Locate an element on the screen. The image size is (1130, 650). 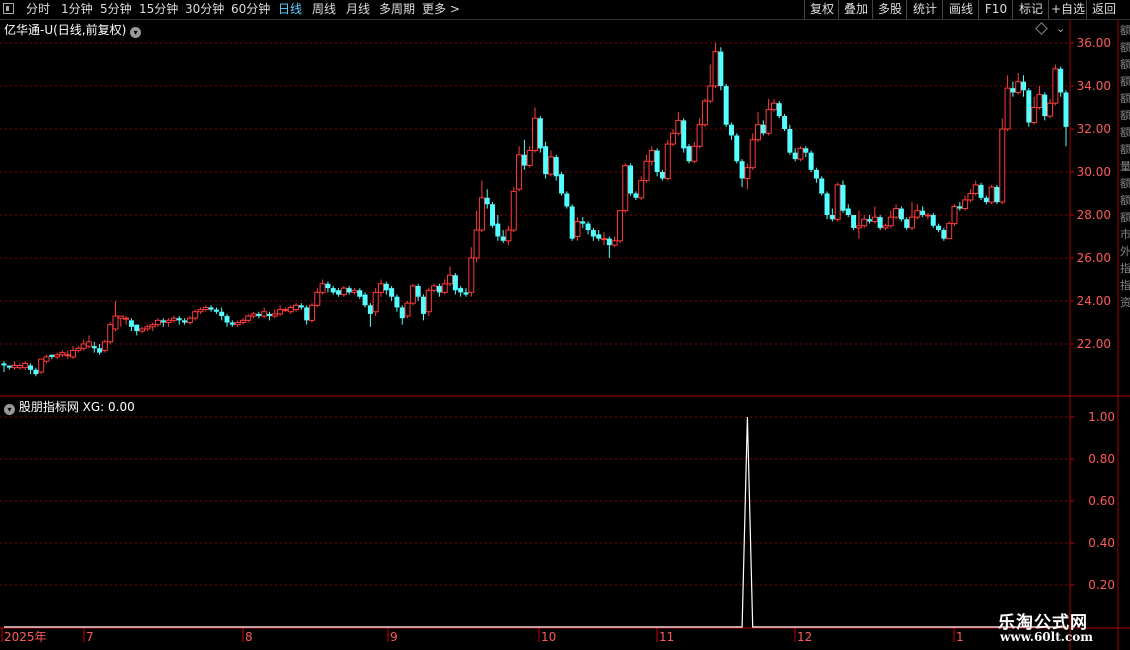
price-tick-label: 36.00 is located at coordinates (1094, 43).